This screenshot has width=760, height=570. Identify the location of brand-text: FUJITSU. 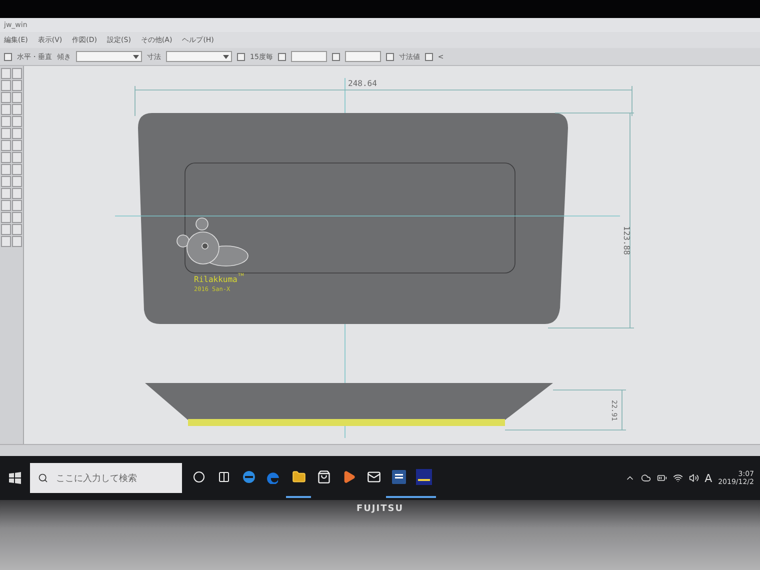
(380, 509).